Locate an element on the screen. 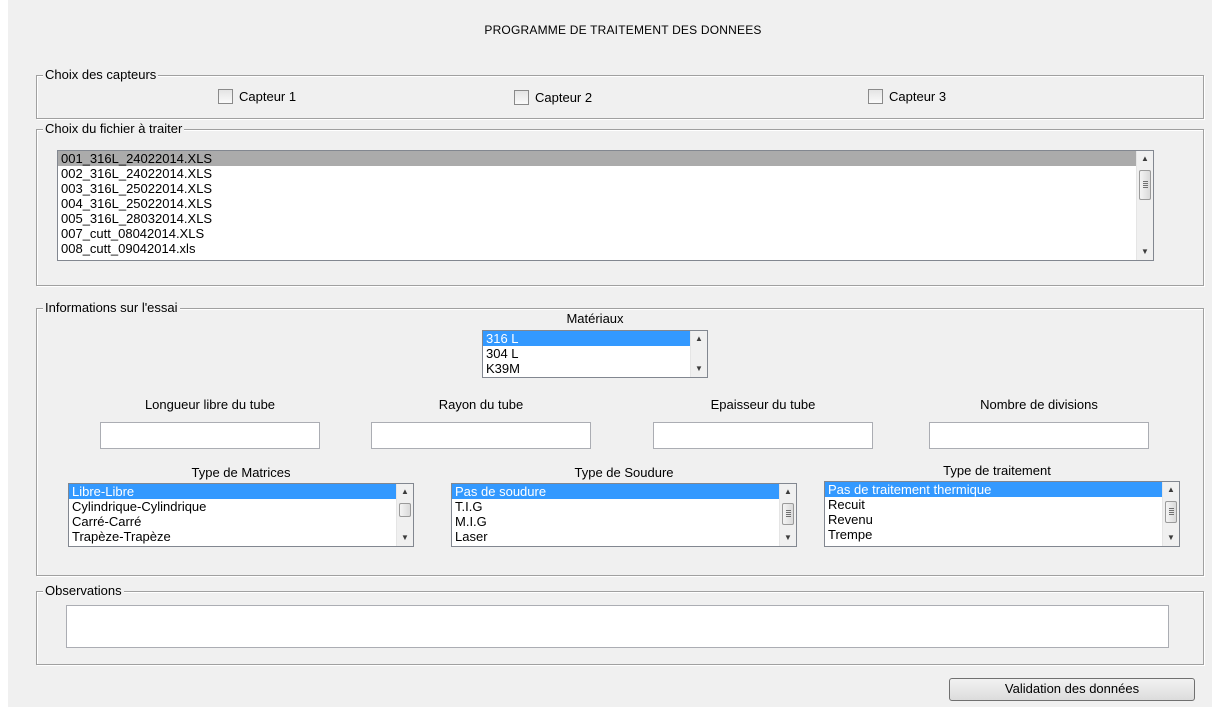  observations-input is located at coordinates (617, 626).